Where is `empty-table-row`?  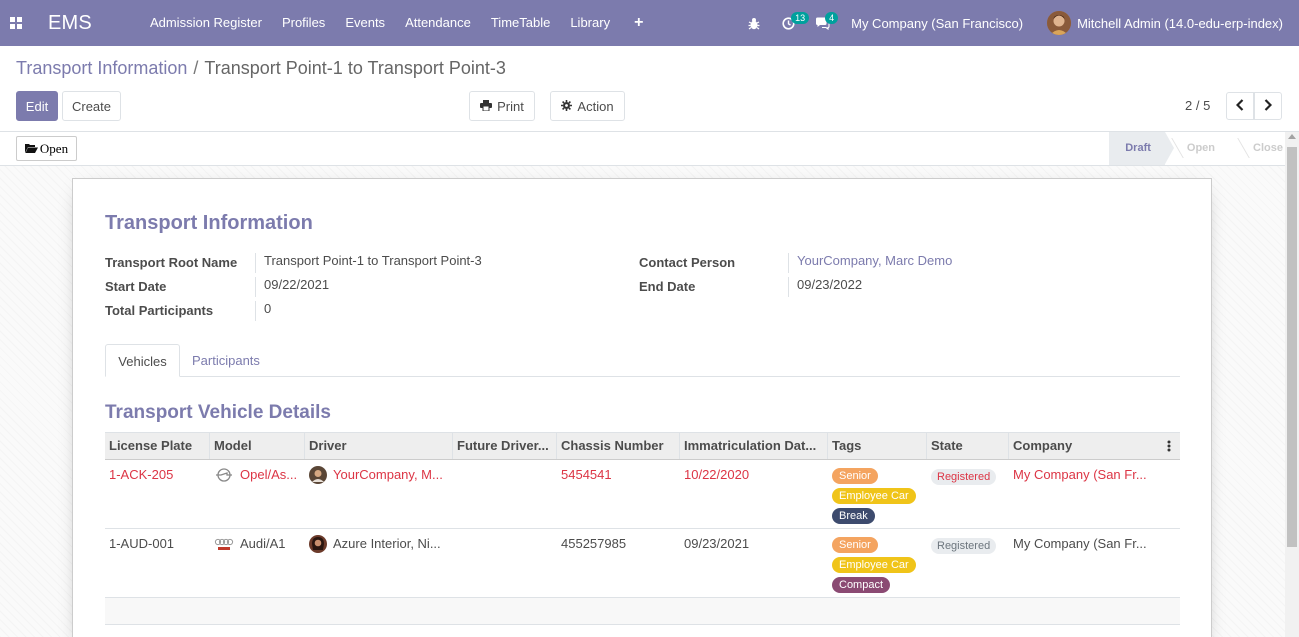 empty-table-row is located at coordinates (642, 611).